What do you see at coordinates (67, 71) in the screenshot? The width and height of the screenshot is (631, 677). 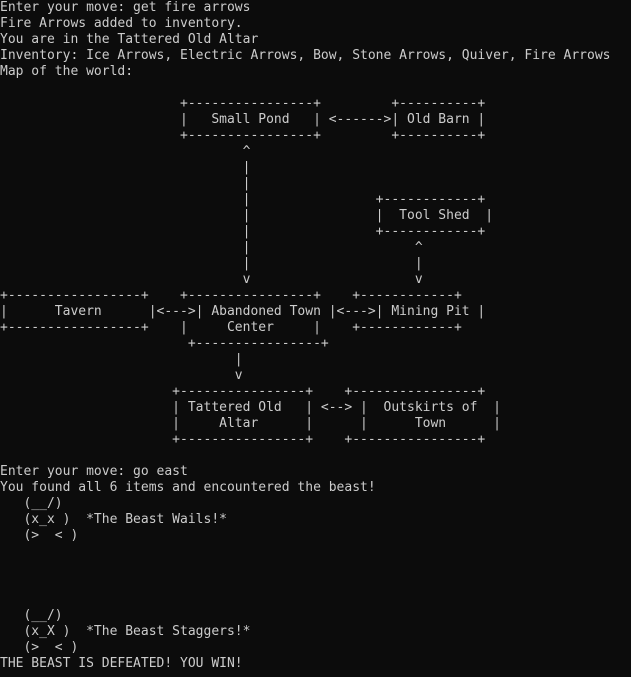 I see `console-line: Map of the world:` at bounding box center [67, 71].